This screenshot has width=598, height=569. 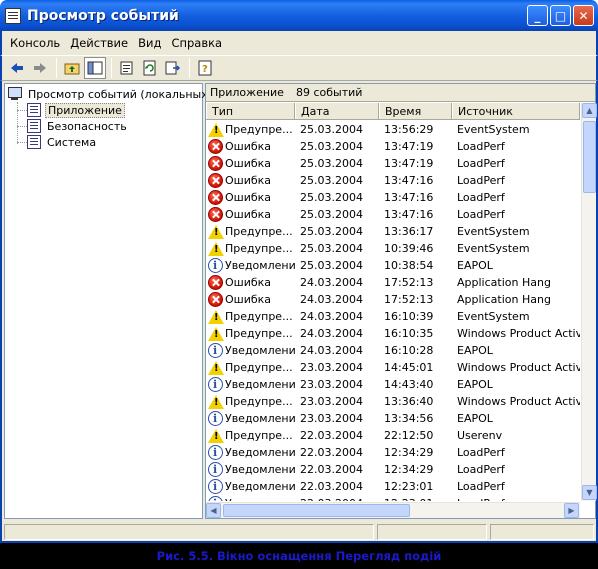 I want to click on cell-time: 13:36:17, so click(x=409, y=231).